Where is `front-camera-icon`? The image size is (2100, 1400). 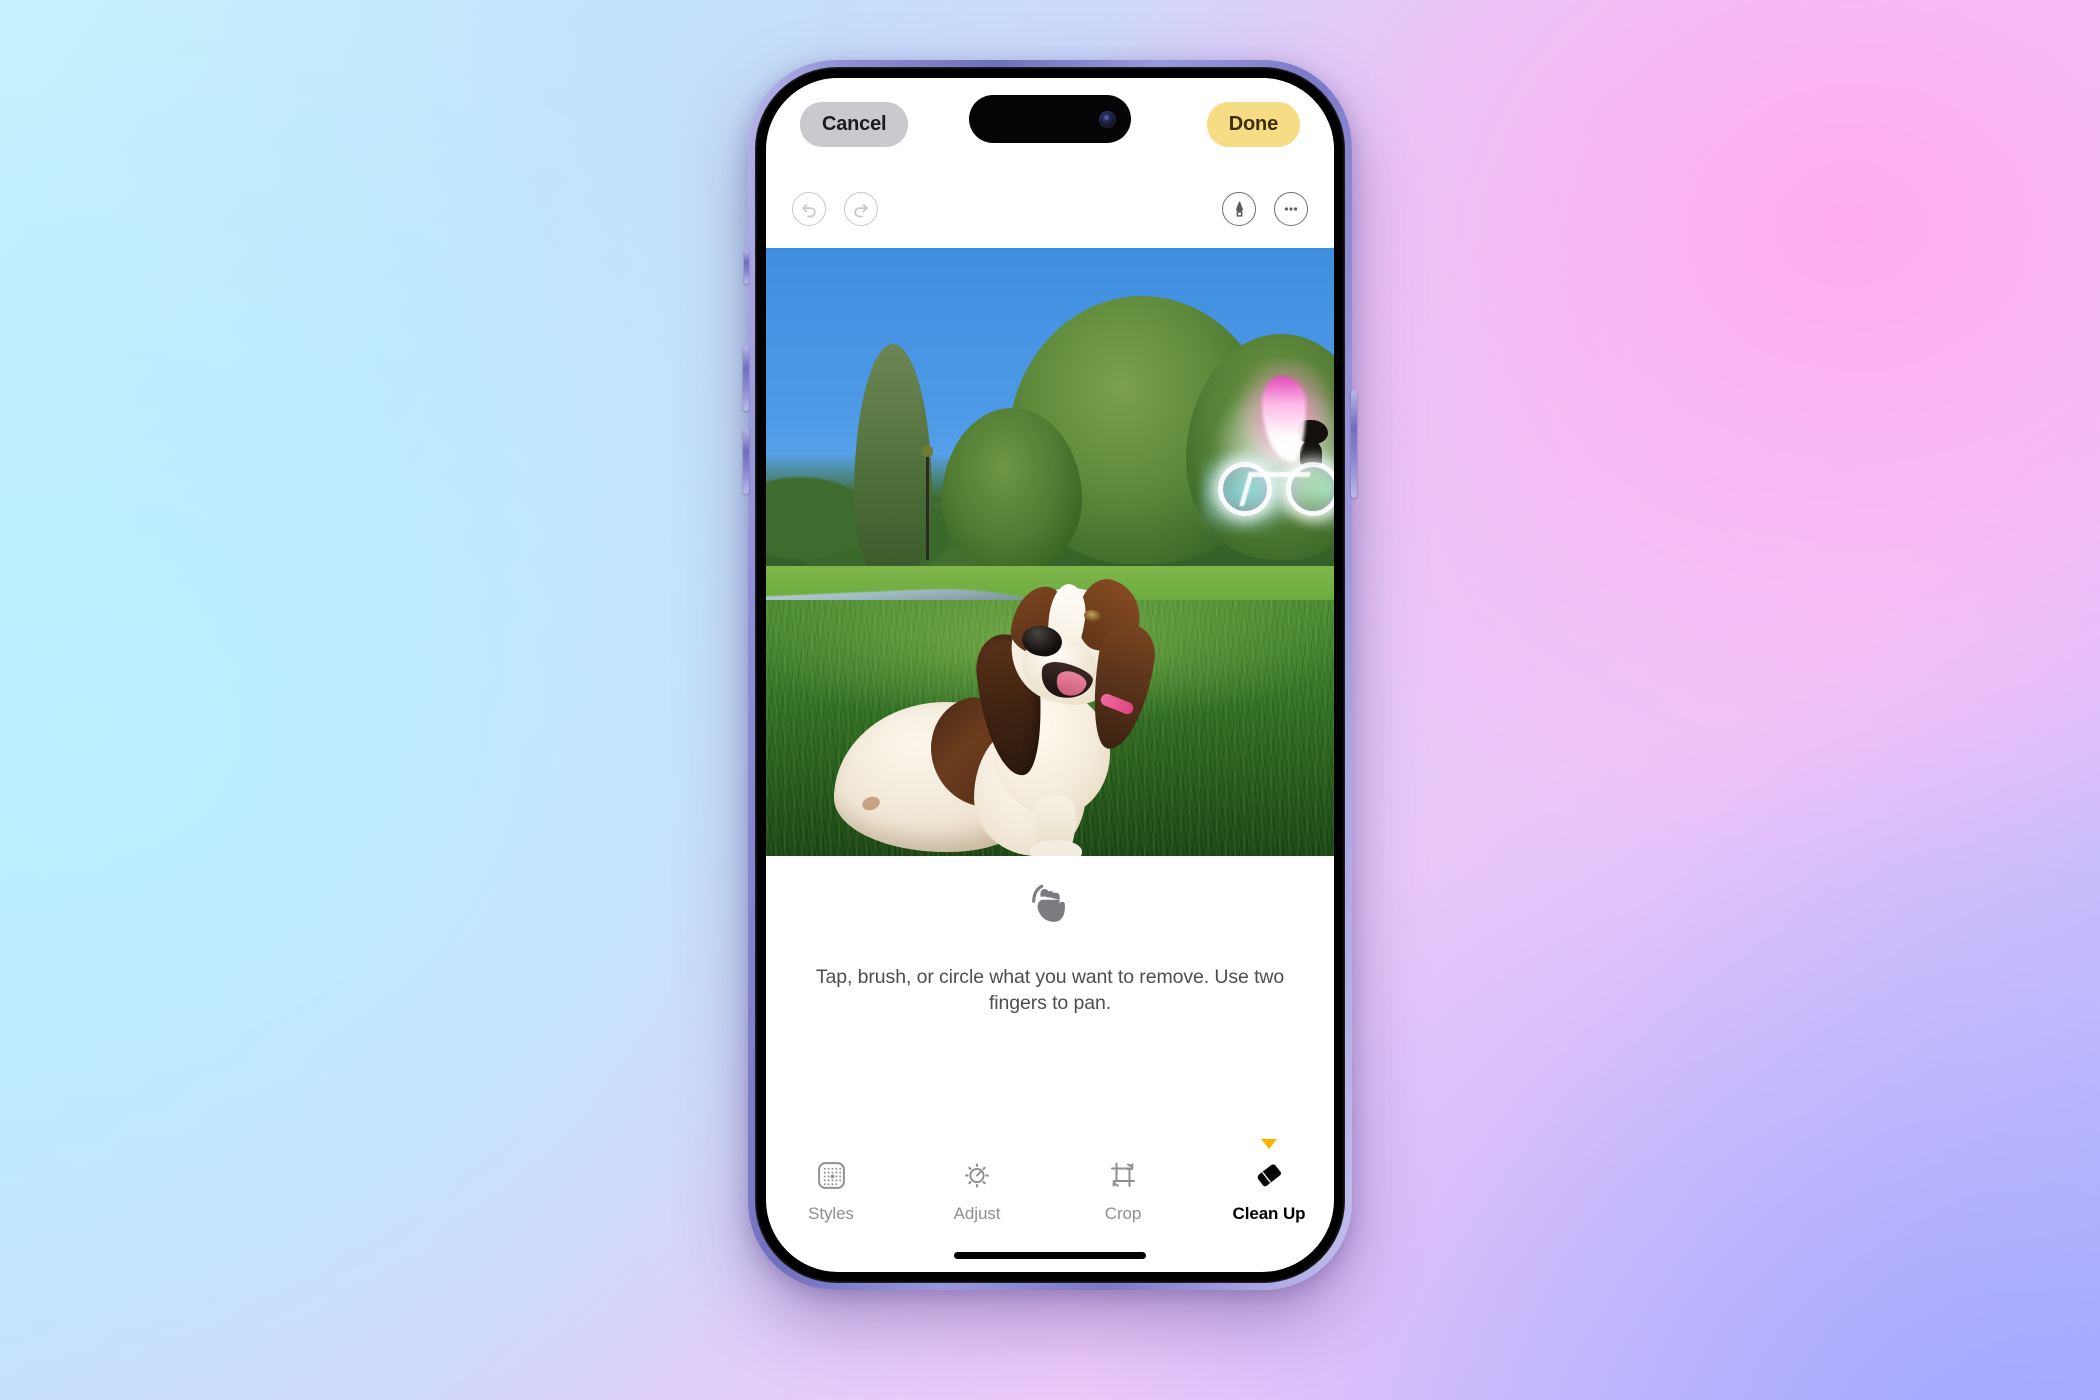
front-camera-icon is located at coordinates (1107, 119).